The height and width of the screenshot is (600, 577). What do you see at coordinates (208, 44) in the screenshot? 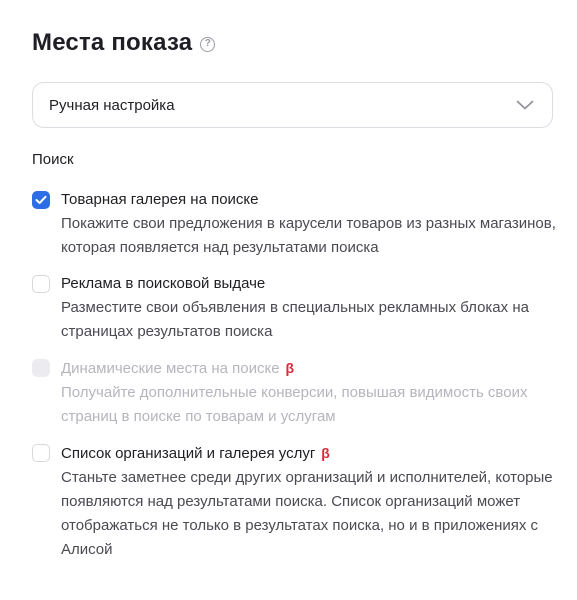
I see `question-circle-icon: ?` at bounding box center [208, 44].